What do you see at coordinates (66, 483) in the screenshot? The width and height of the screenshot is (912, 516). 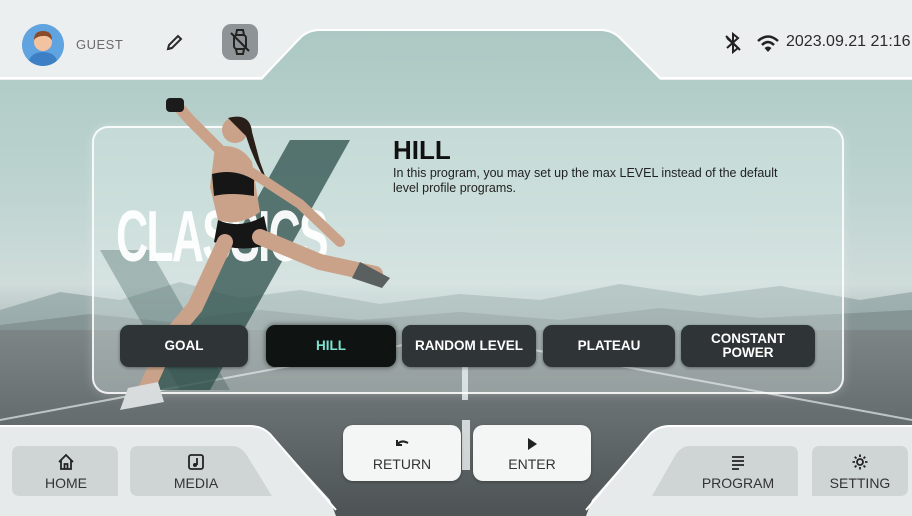 I see `home-label: HOME` at bounding box center [66, 483].